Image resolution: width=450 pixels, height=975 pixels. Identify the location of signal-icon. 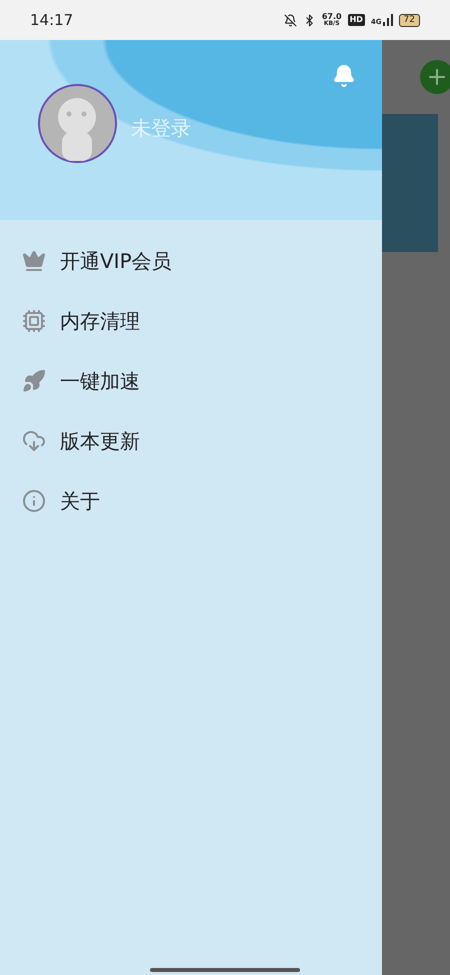
(387, 20).